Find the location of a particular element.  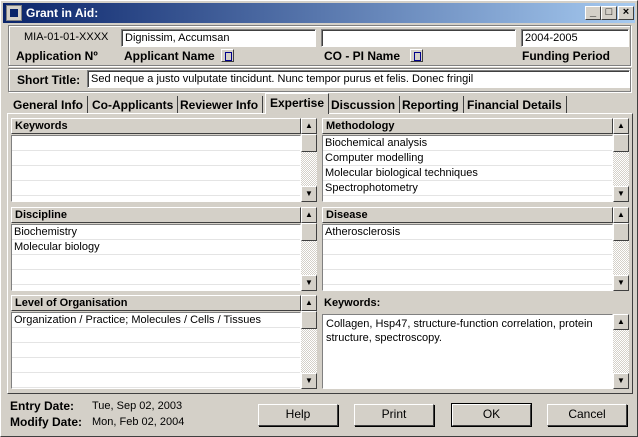

tab-co-applicants: Co-Applicants is located at coordinates (133, 104).